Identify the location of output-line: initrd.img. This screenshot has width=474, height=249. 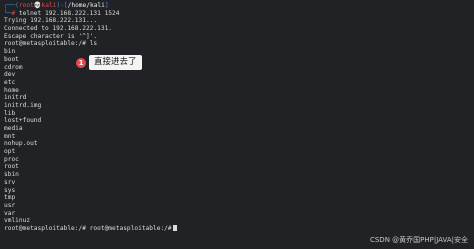
(23, 105).